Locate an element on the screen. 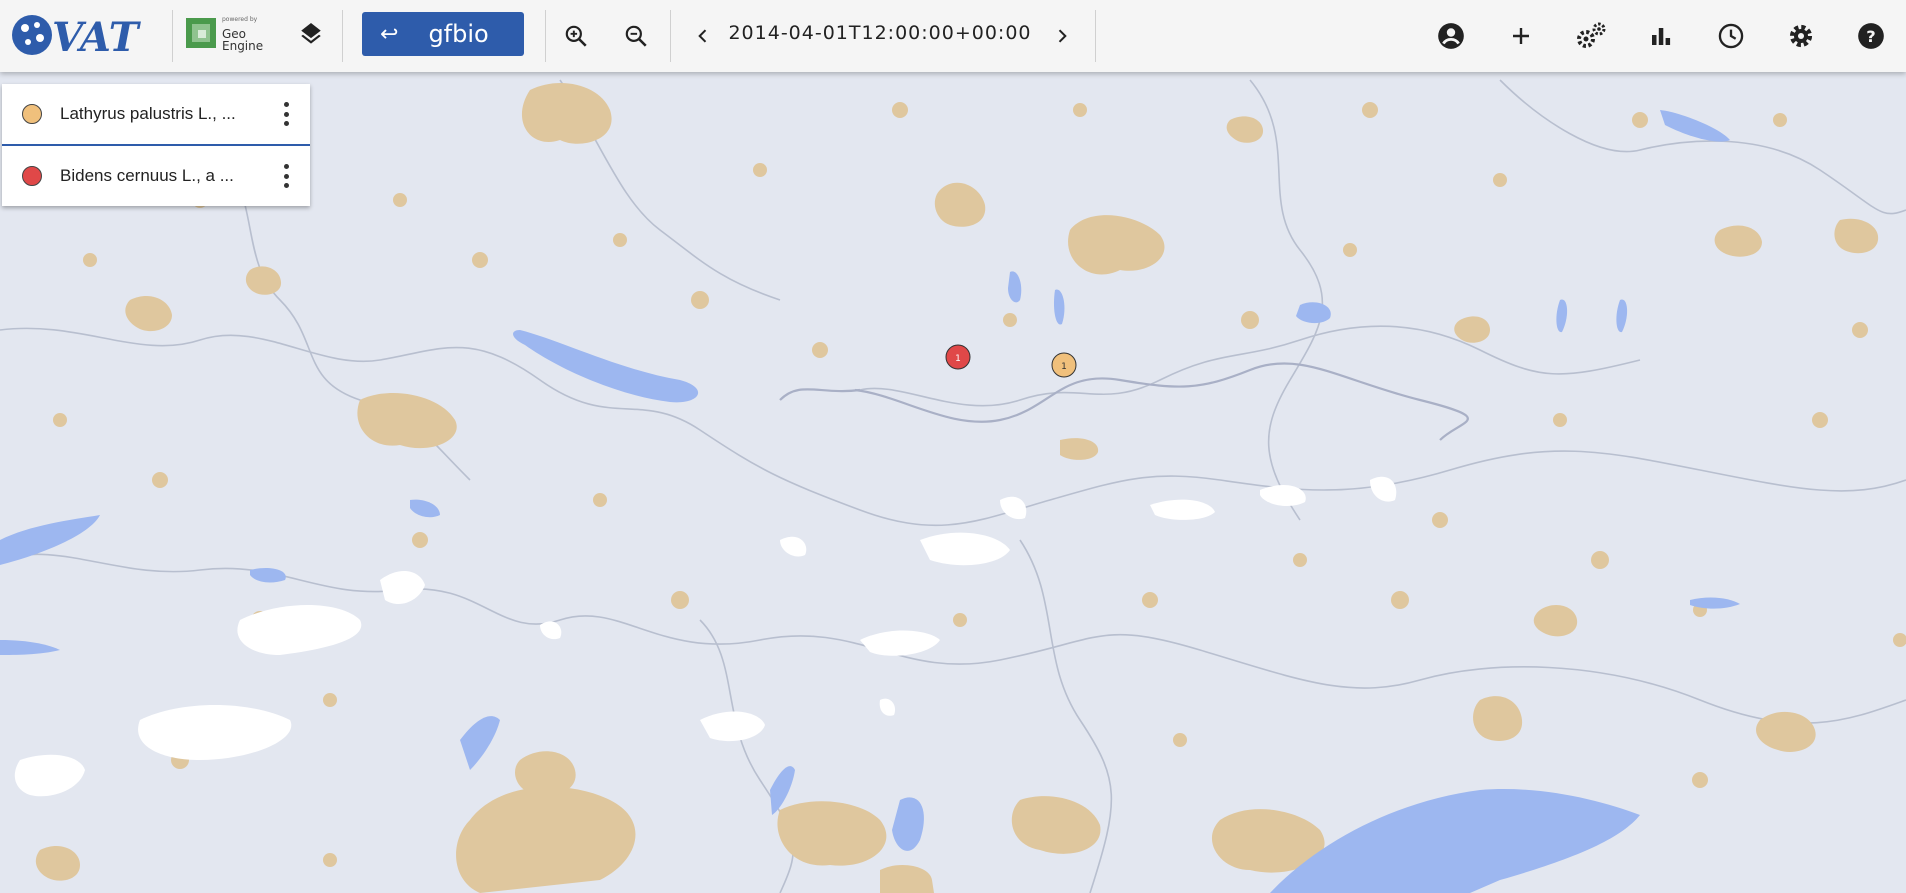 The width and height of the screenshot is (1906, 893). powered-by-label: powered by is located at coordinates (240, 19).